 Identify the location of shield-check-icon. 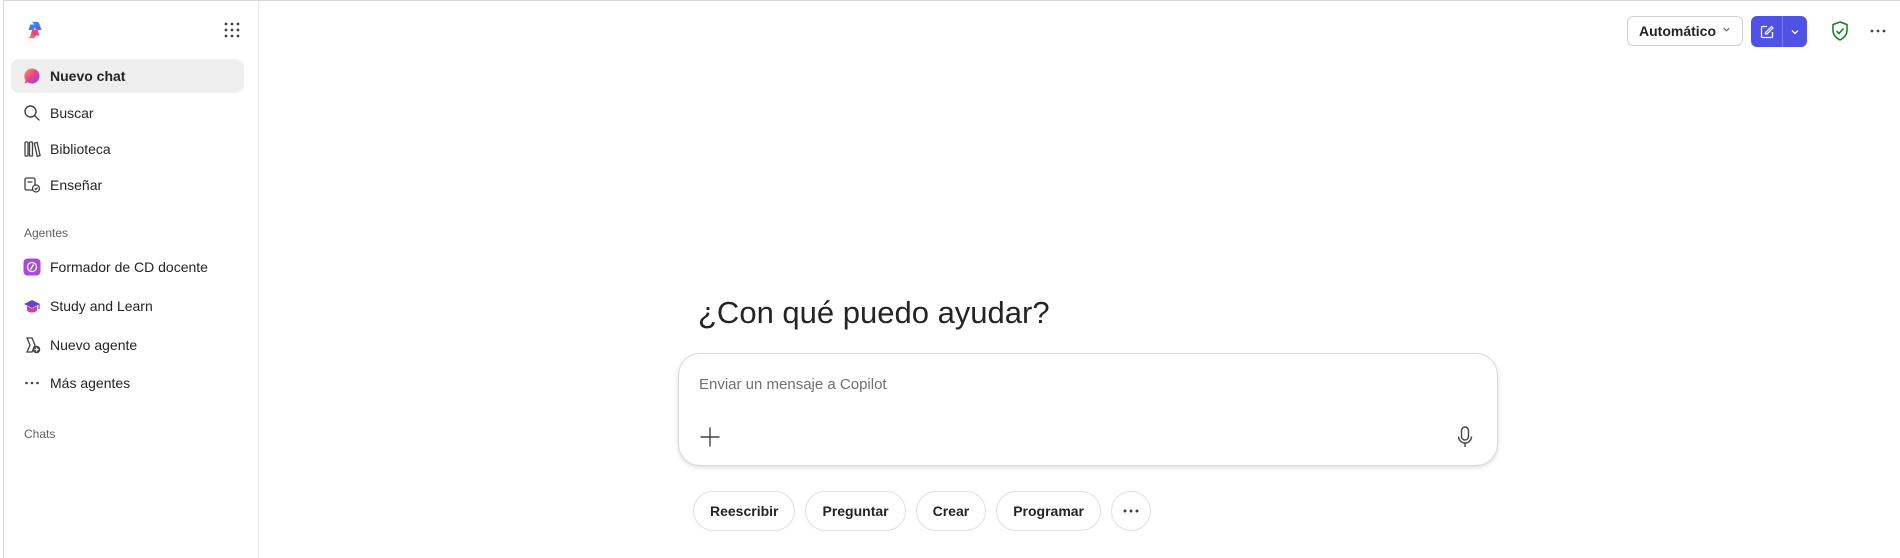
(1840, 31).